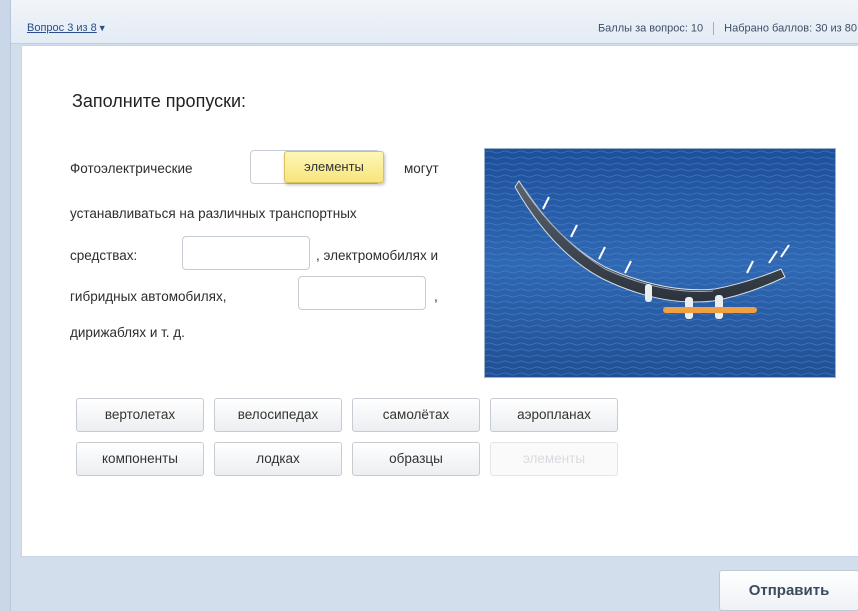  I want to click on word-option: велосипедах, so click(278, 415).